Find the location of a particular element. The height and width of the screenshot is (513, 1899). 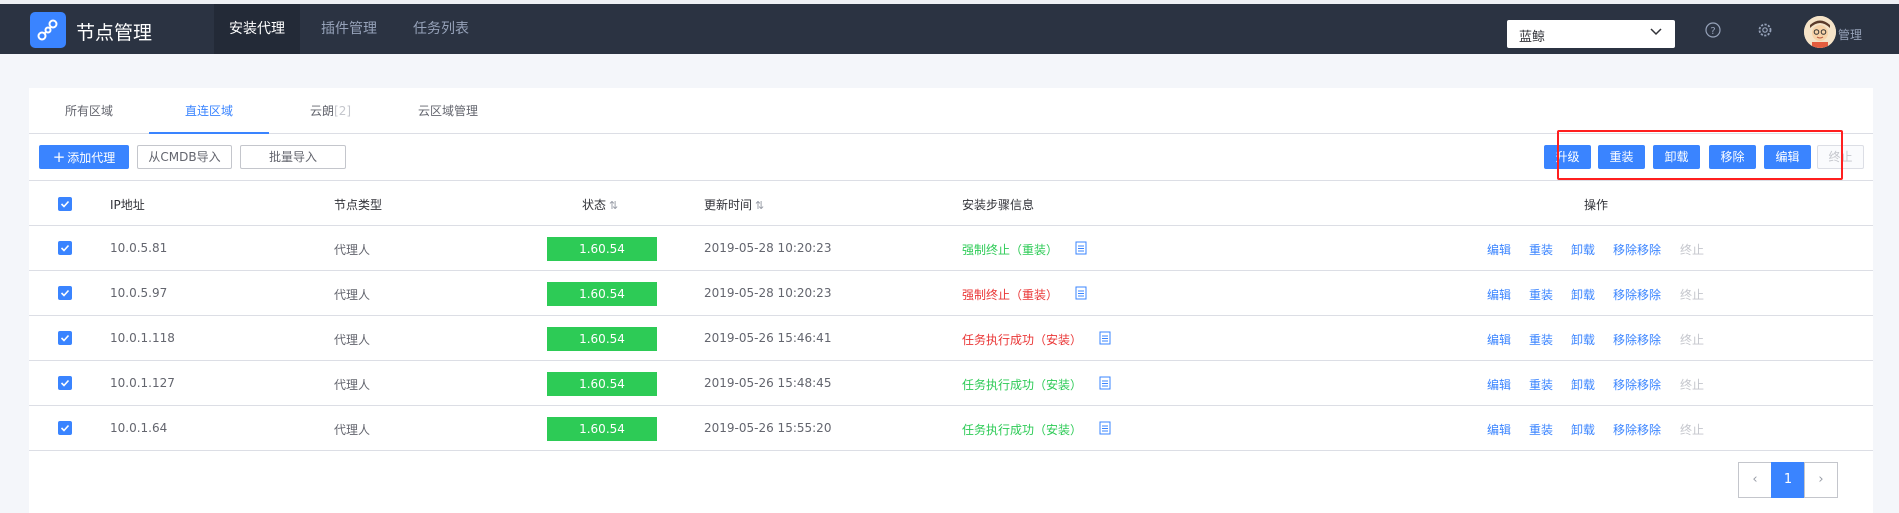

region-select: 蓝鲸 is located at coordinates (1591, 34).